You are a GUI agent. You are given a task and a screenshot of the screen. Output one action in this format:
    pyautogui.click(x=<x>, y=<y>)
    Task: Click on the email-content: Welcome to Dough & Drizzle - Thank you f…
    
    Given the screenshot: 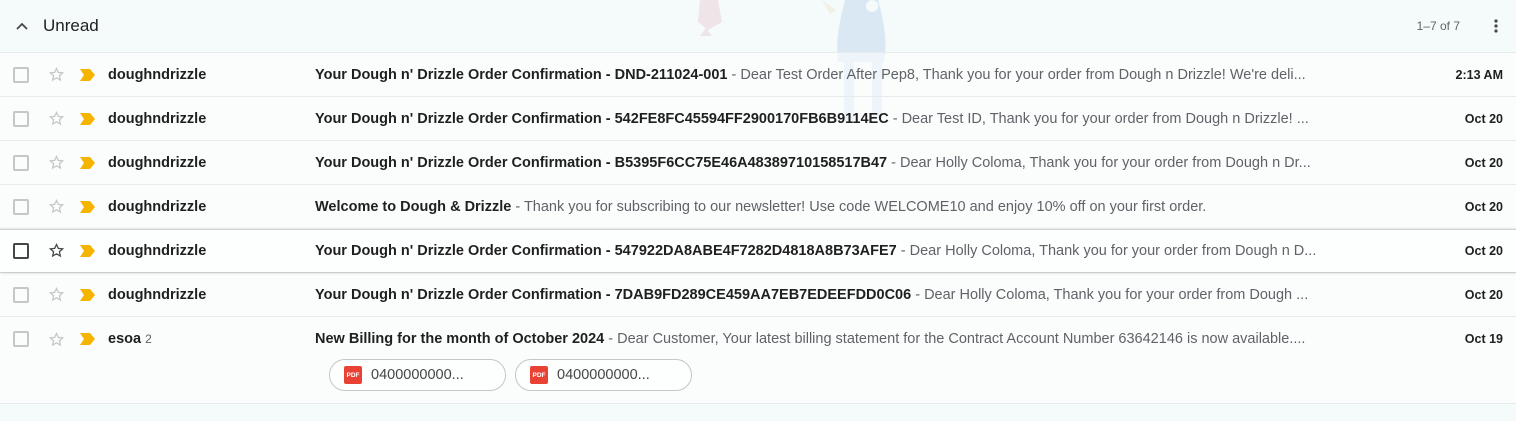 What is the action you would take?
    pyautogui.click(x=761, y=206)
    